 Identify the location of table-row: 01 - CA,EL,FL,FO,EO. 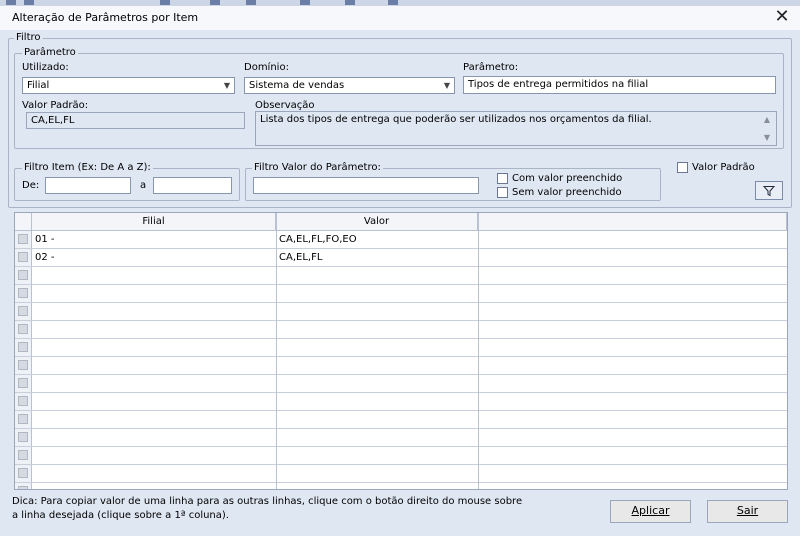
(401, 240).